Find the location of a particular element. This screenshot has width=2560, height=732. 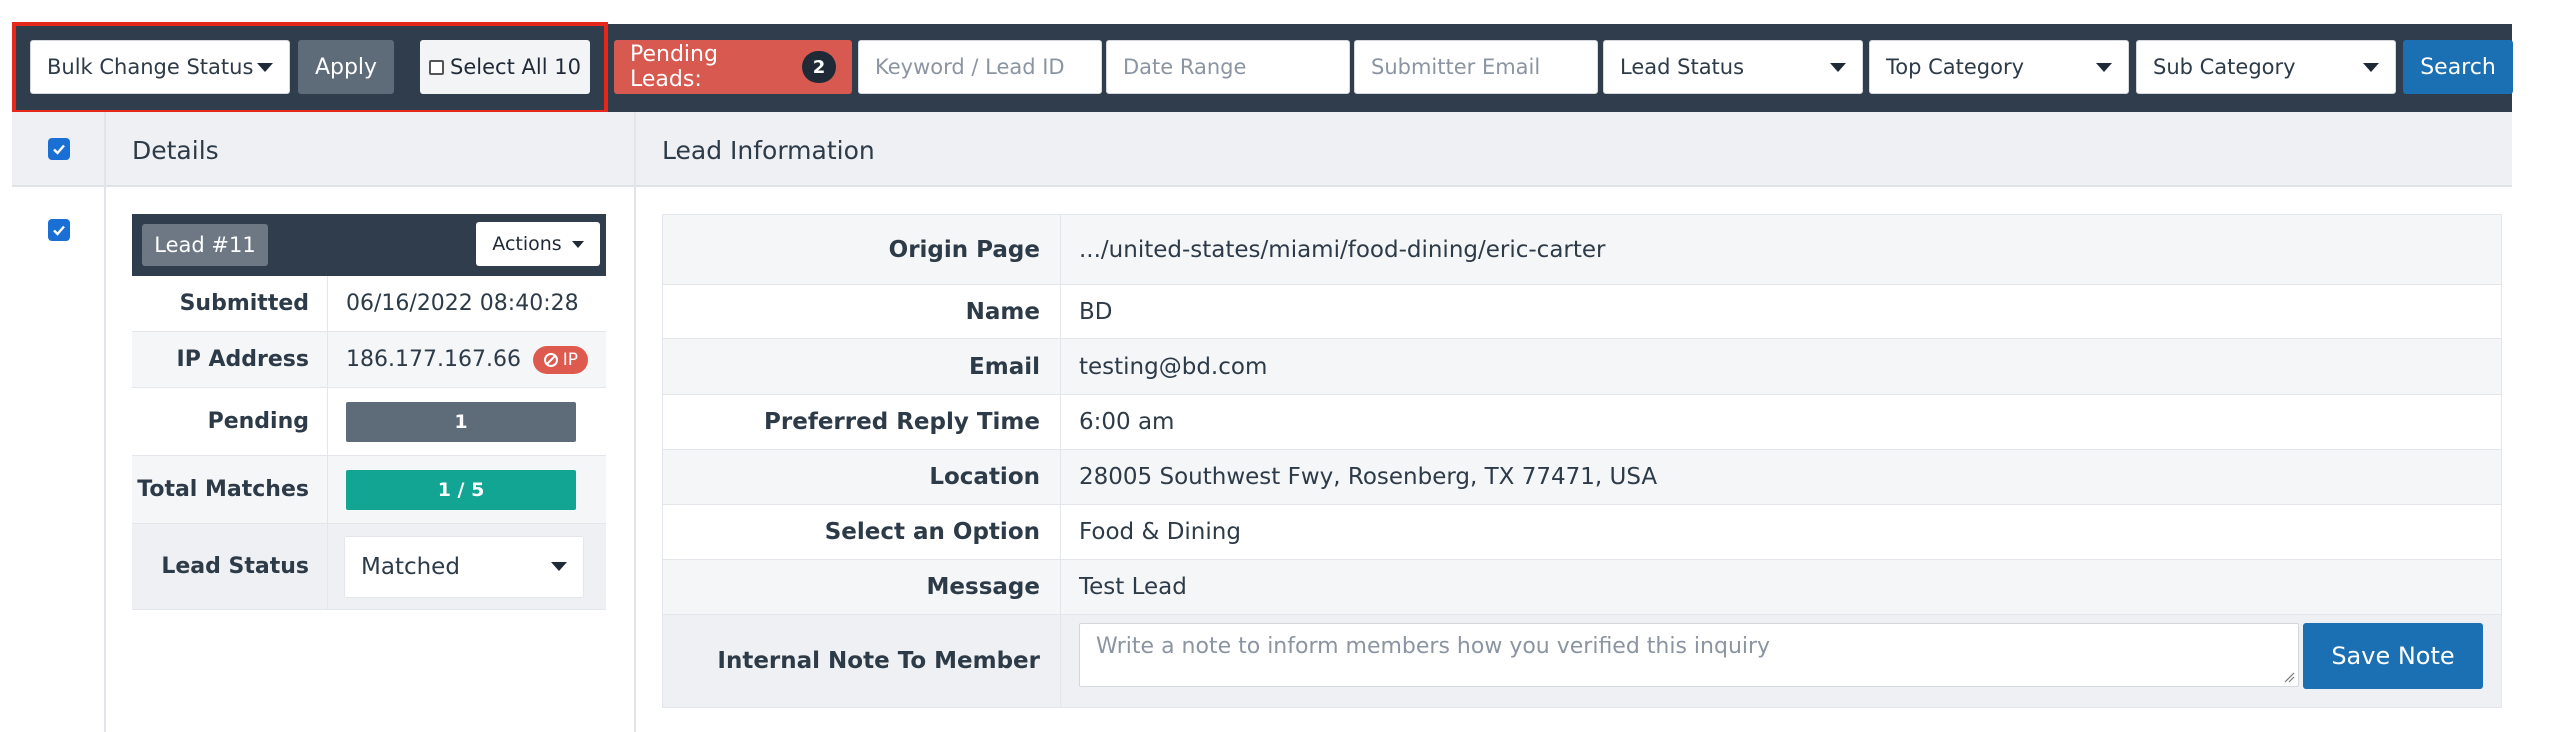

pending-bar: 1 is located at coordinates (461, 421).